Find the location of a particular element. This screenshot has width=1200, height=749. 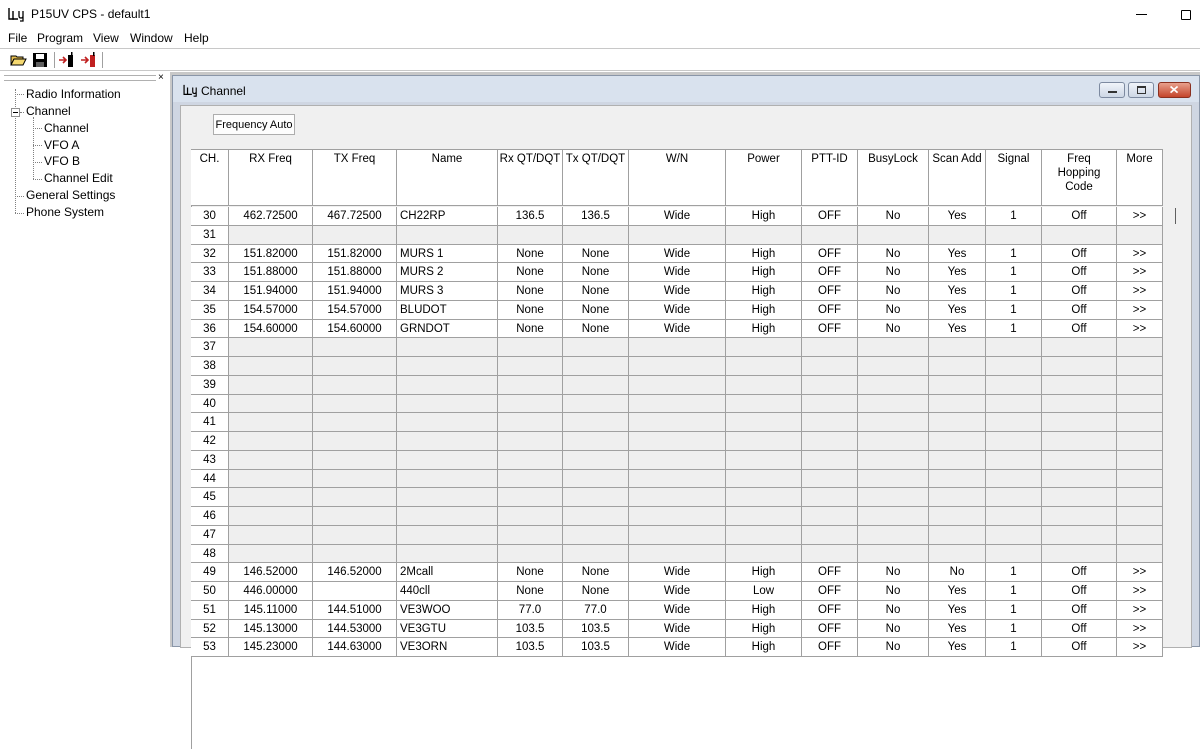

pane-gripper is located at coordinates (80, 78).